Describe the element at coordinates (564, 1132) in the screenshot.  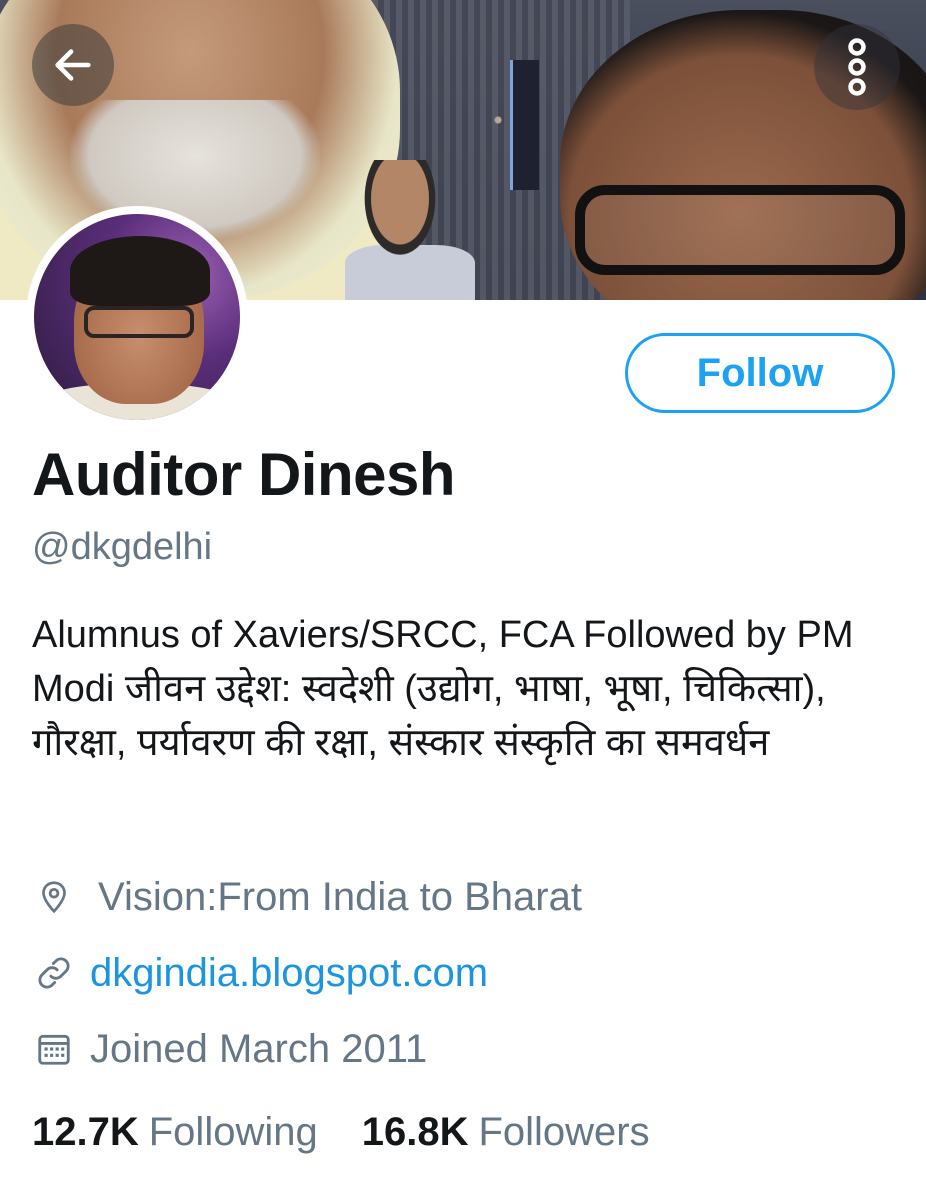
I see `followers-label: Followers` at that location.